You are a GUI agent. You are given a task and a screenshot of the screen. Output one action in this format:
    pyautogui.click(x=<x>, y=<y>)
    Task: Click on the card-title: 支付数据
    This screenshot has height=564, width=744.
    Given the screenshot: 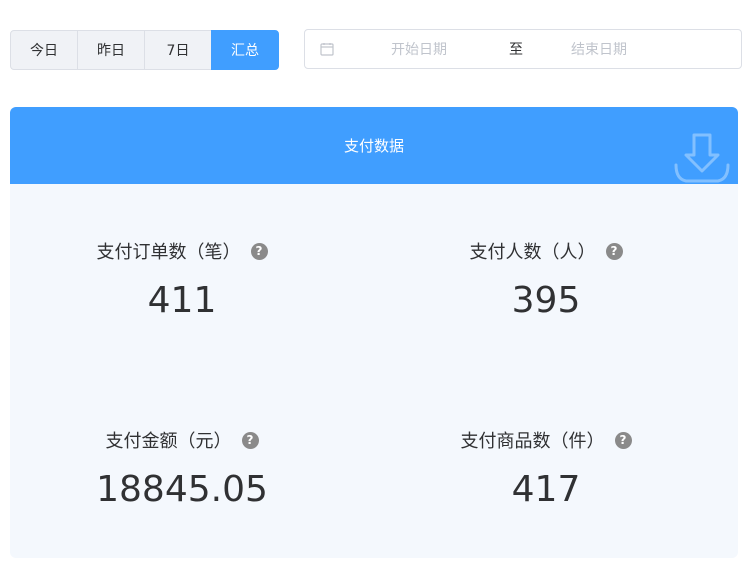 What is the action you would take?
    pyautogui.click(x=373, y=146)
    